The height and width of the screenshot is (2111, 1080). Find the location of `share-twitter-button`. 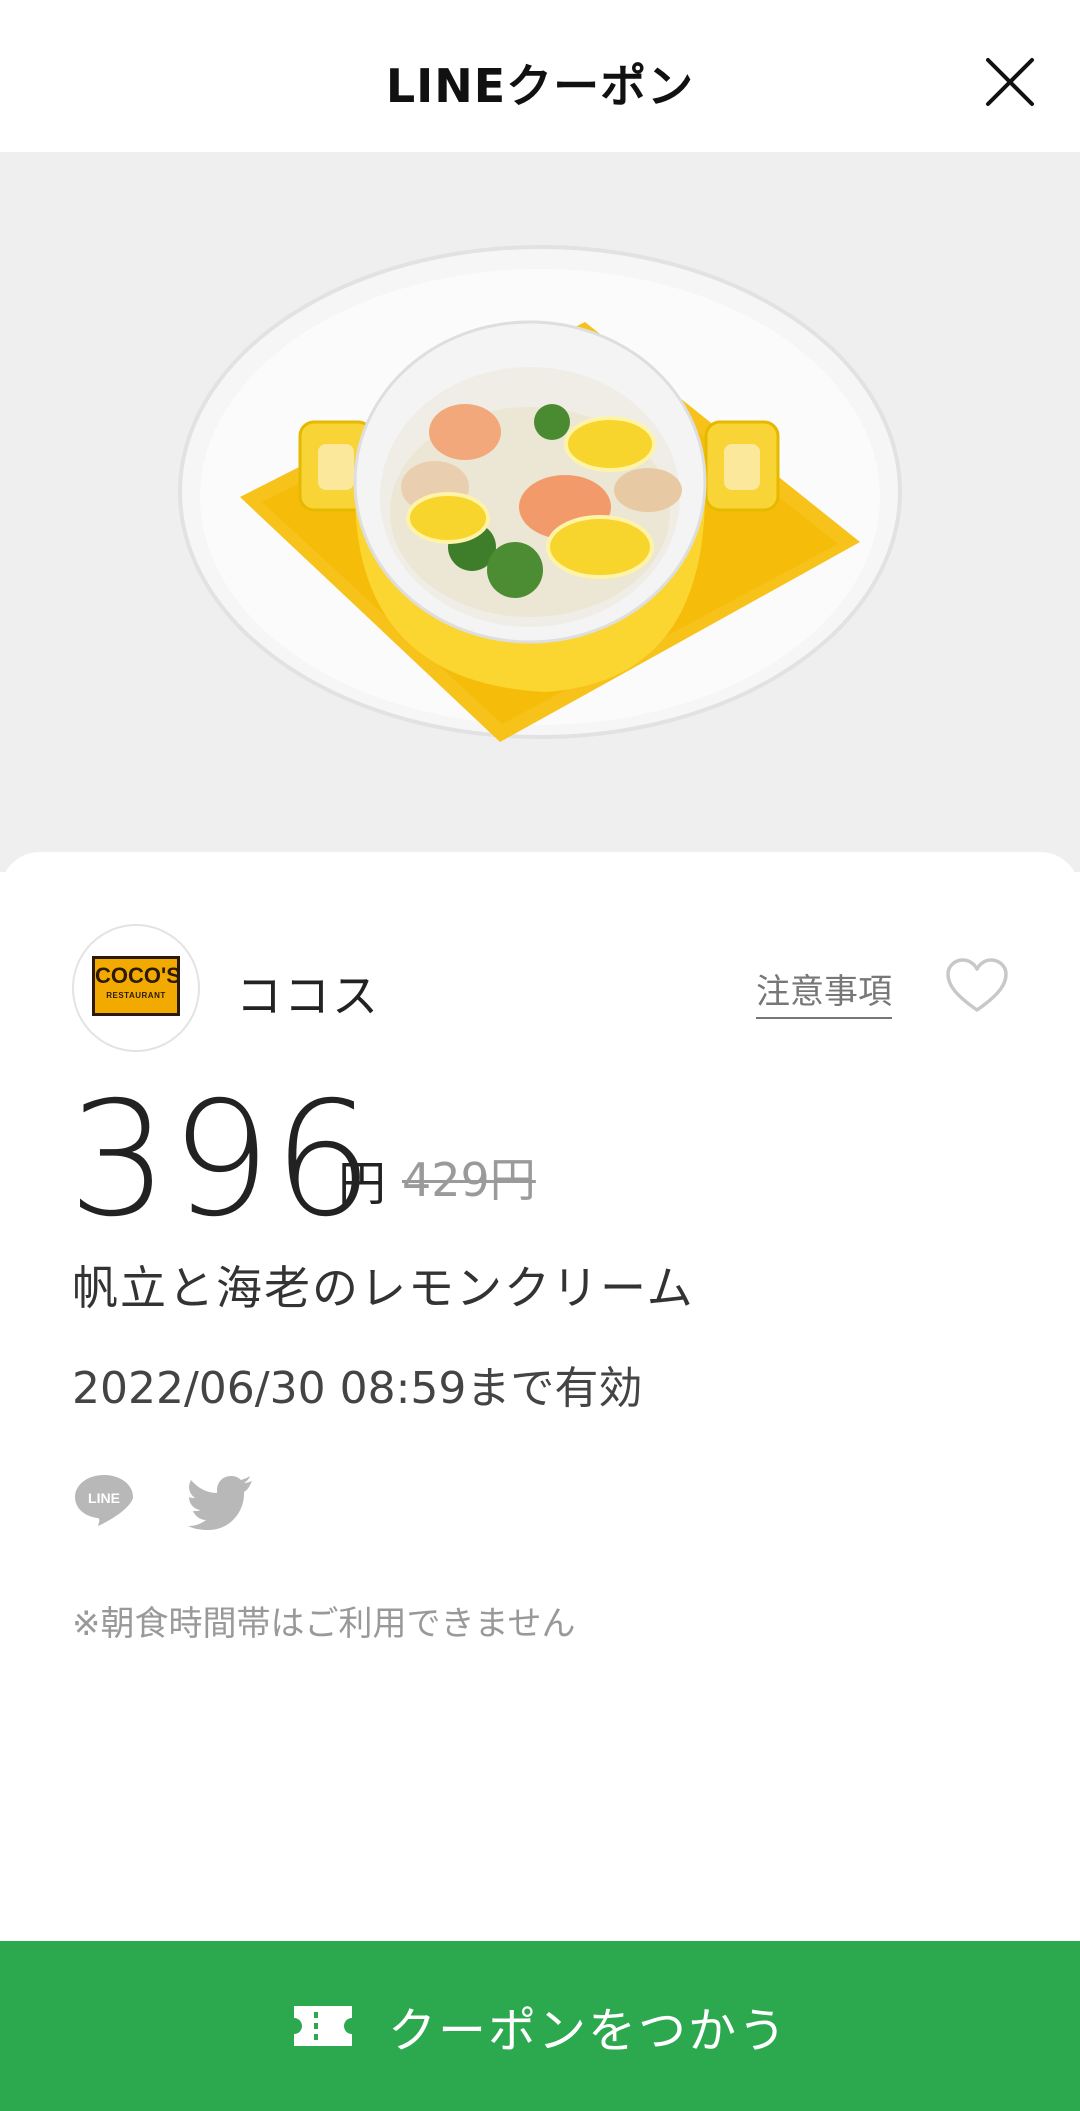

share-twitter-button is located at coordinates (221, 1502).